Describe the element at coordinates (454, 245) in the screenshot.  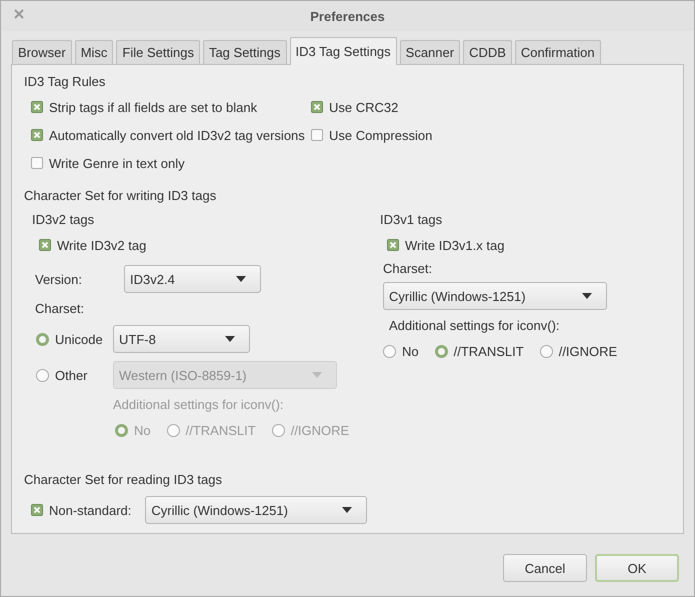
I see `checkbox-label: Write ID3v1.x tag` at that location.